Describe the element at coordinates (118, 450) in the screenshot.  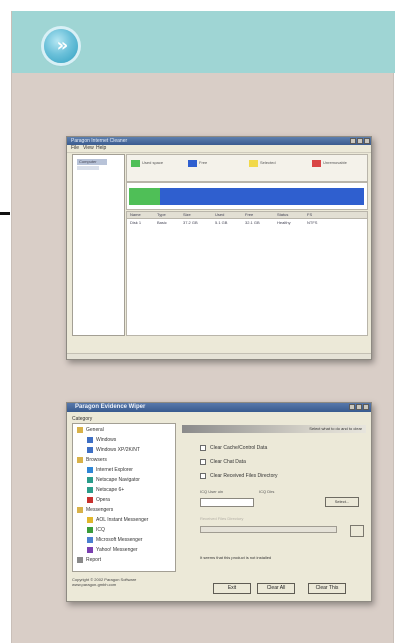
I see `tree-item: Windows XP/2K/NT` at that location.